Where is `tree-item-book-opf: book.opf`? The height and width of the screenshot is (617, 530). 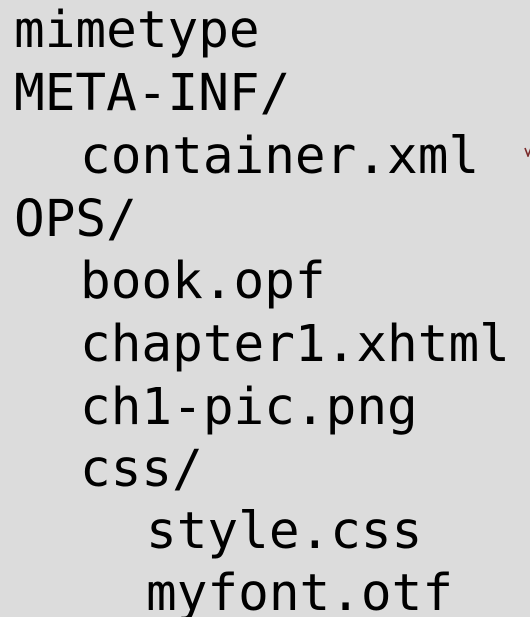 tree-item-book-opf: book.opf is located at coordinates (203, 281).